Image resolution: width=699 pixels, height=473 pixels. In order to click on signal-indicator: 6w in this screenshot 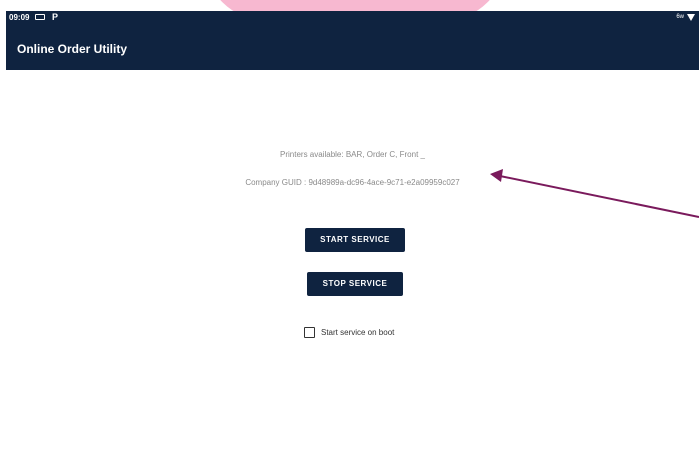, I will do `click(680, 17)`.